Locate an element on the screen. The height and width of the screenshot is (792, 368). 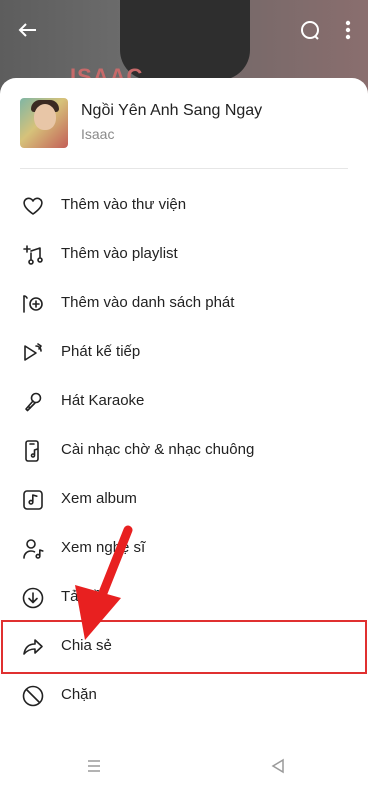
album-icon is located at coordinates (33, 500).